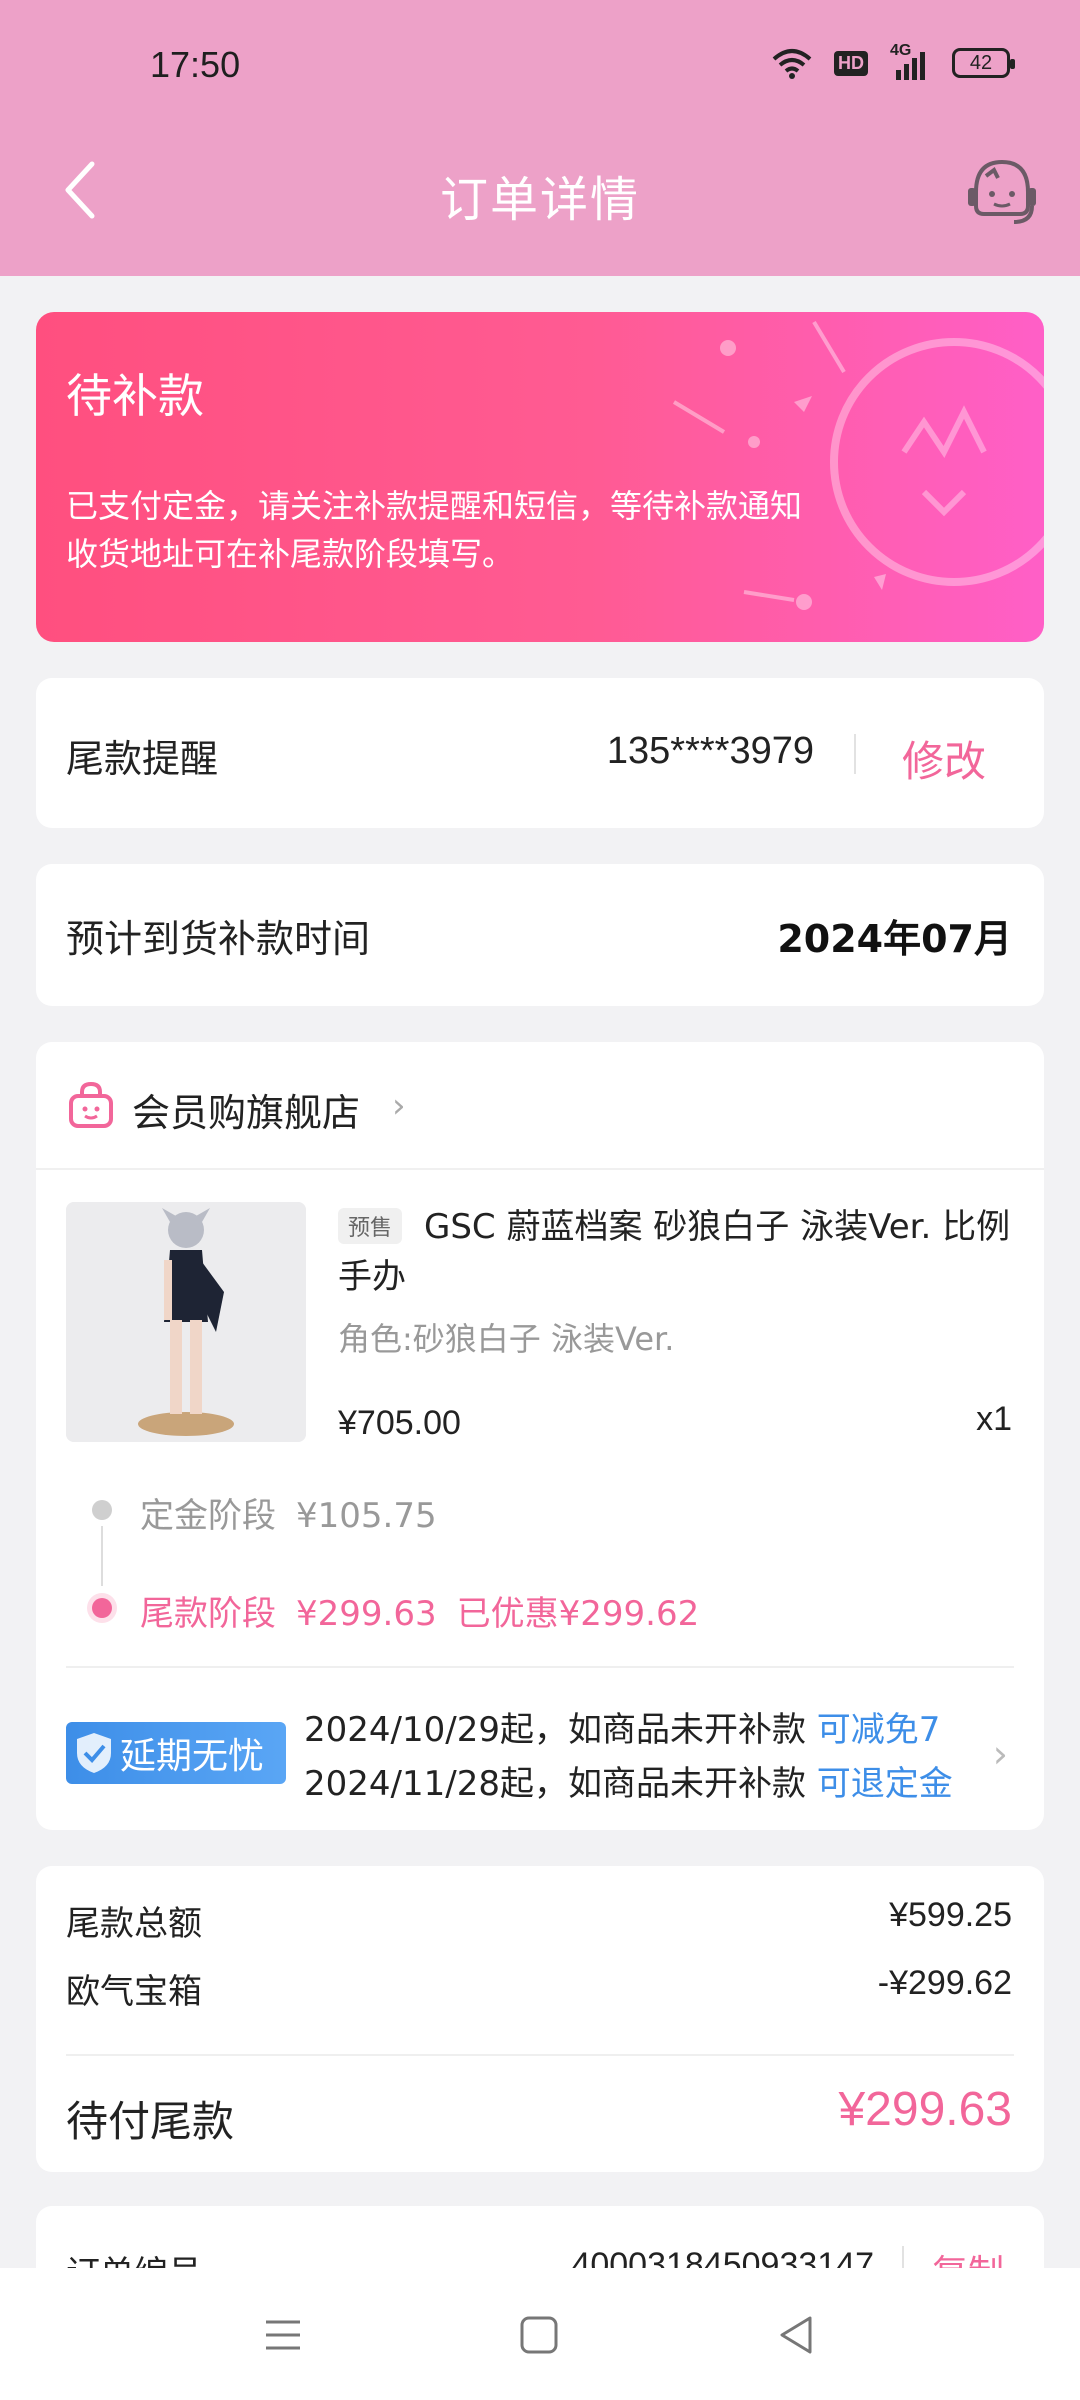 The width and height of the screenshot is (1080, 2400). What do you see at coordinates (983, 63) in the screenshot?
I see `battery-indicator: 42` at bounding box center [983, 63].